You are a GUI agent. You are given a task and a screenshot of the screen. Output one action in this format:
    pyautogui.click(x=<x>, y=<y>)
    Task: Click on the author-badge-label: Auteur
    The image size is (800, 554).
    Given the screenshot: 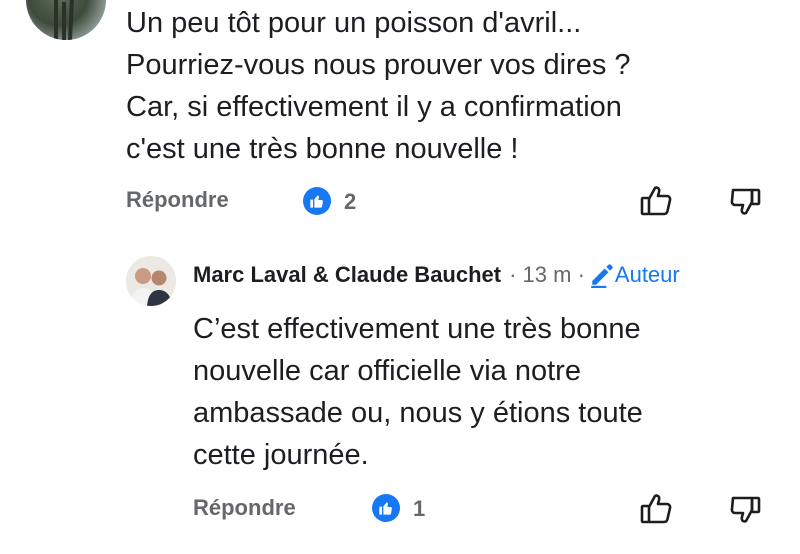 What is the action you would take?
    pyautogui.click(x=647, y=274)
    